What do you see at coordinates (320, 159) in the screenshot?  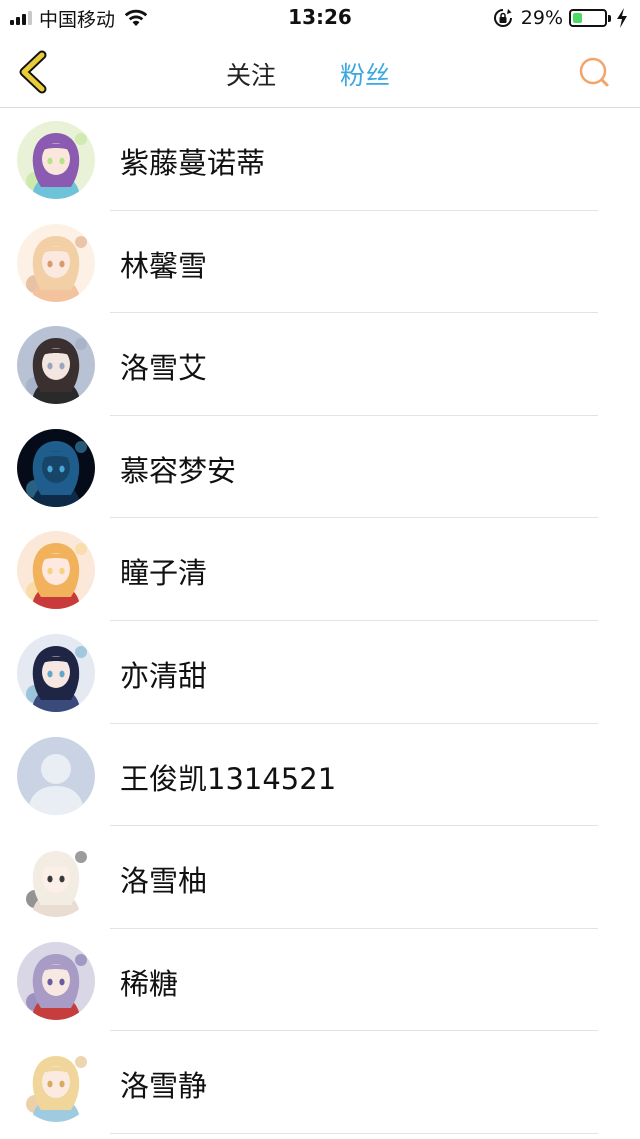 I see `fan-list-item: 紫藤蔓诺蒂` at bounding box center [320, 159].